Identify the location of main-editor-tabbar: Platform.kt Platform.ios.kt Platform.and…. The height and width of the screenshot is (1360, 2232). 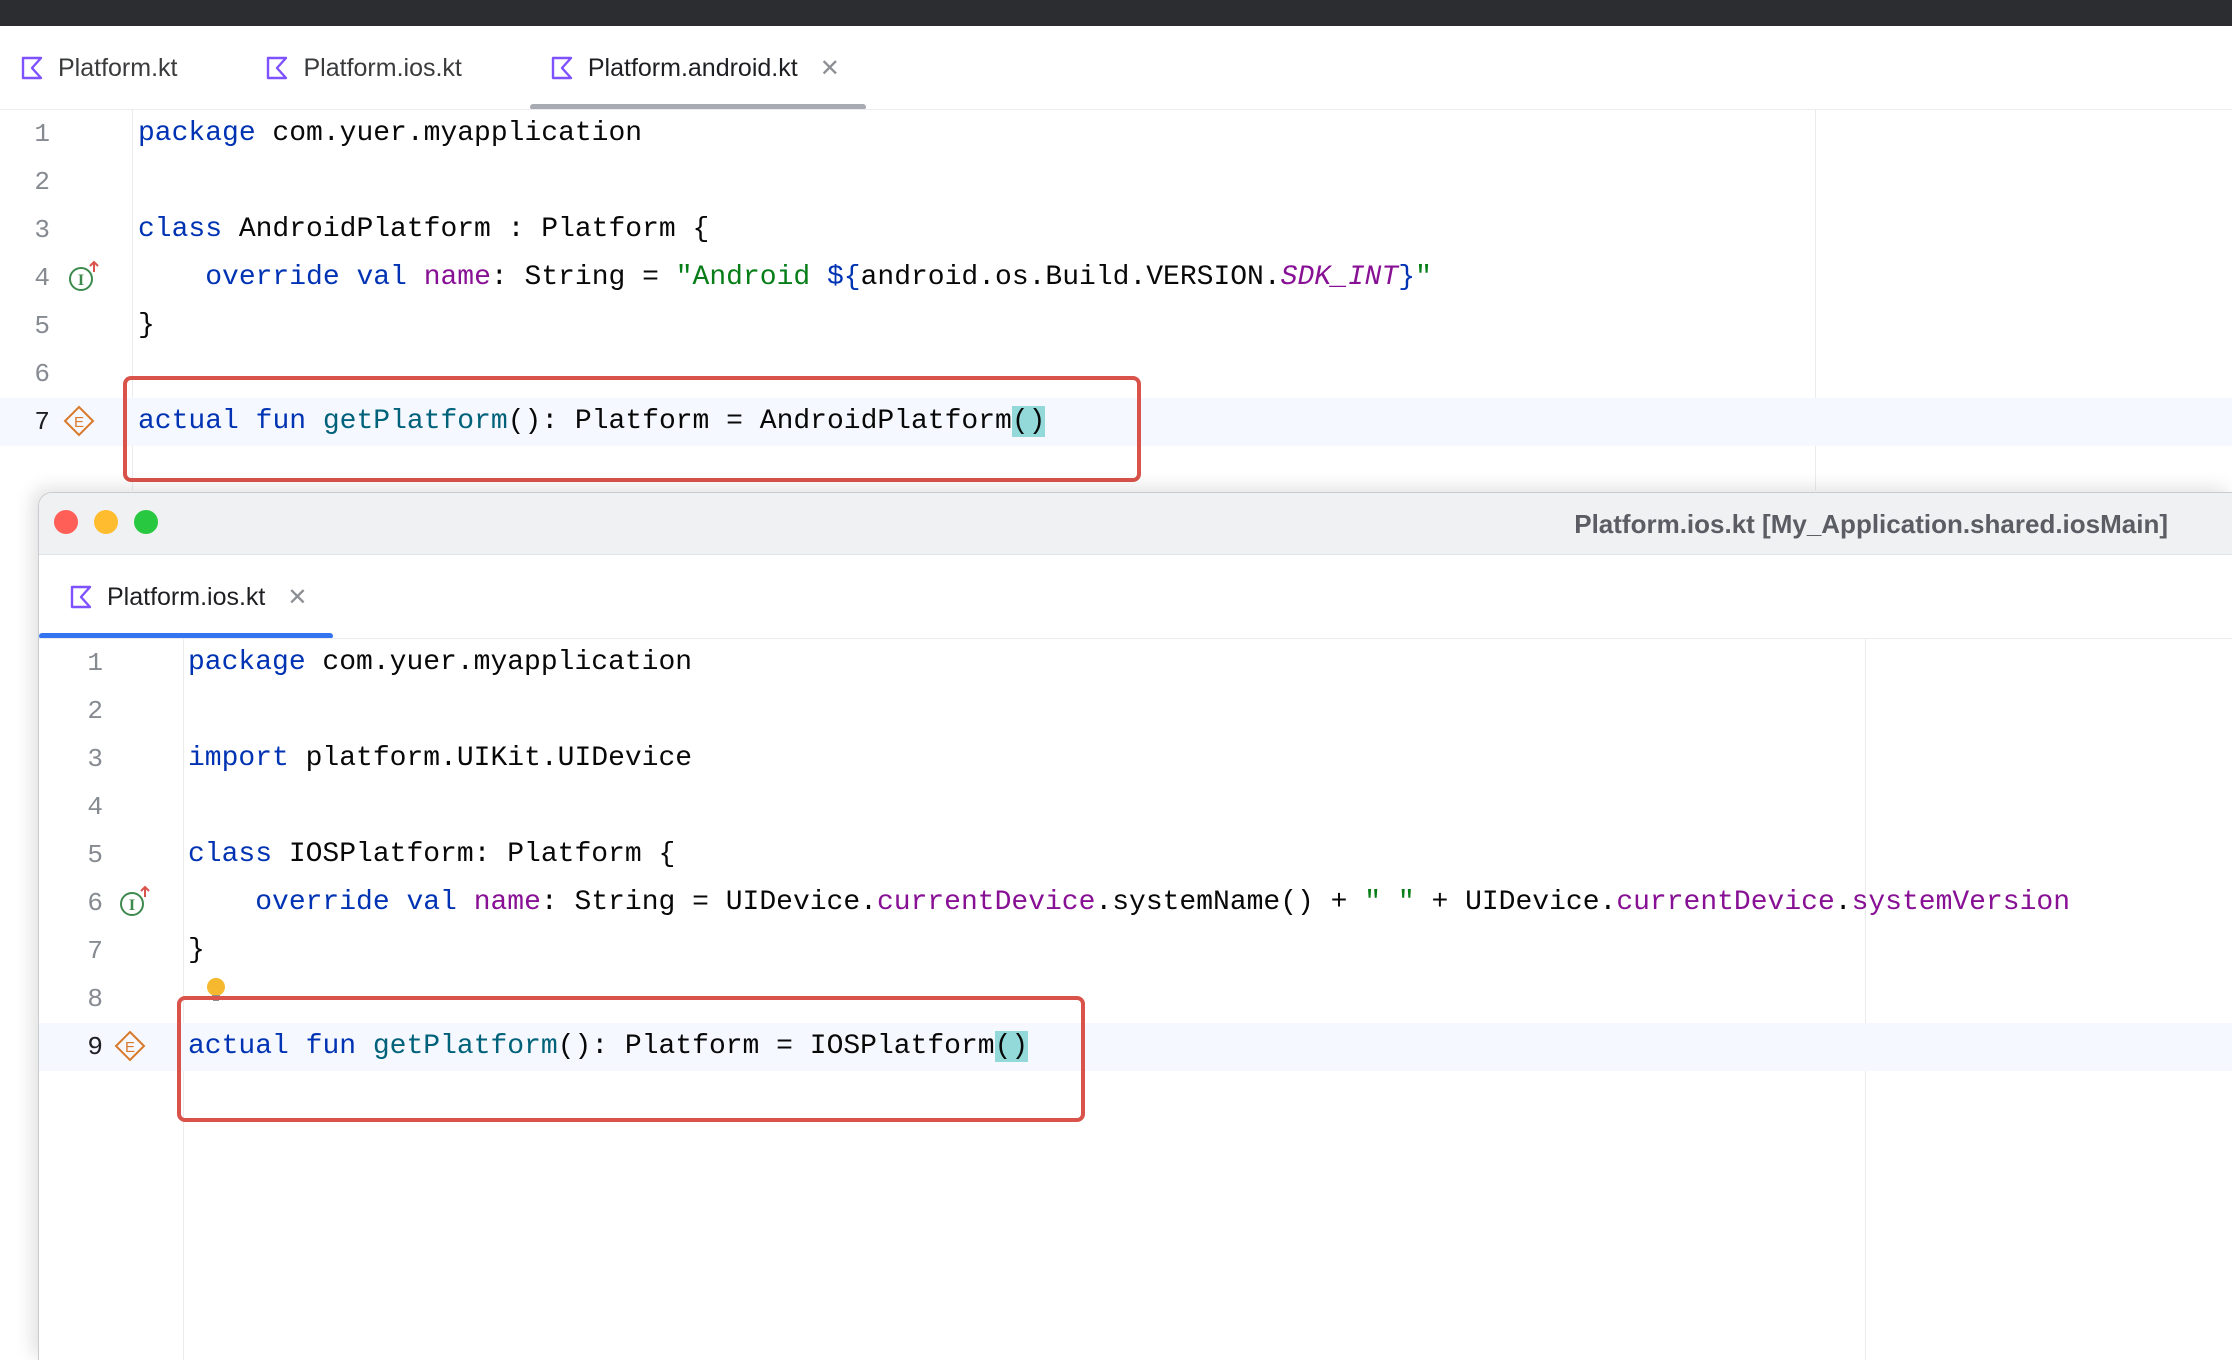
(433, 68).